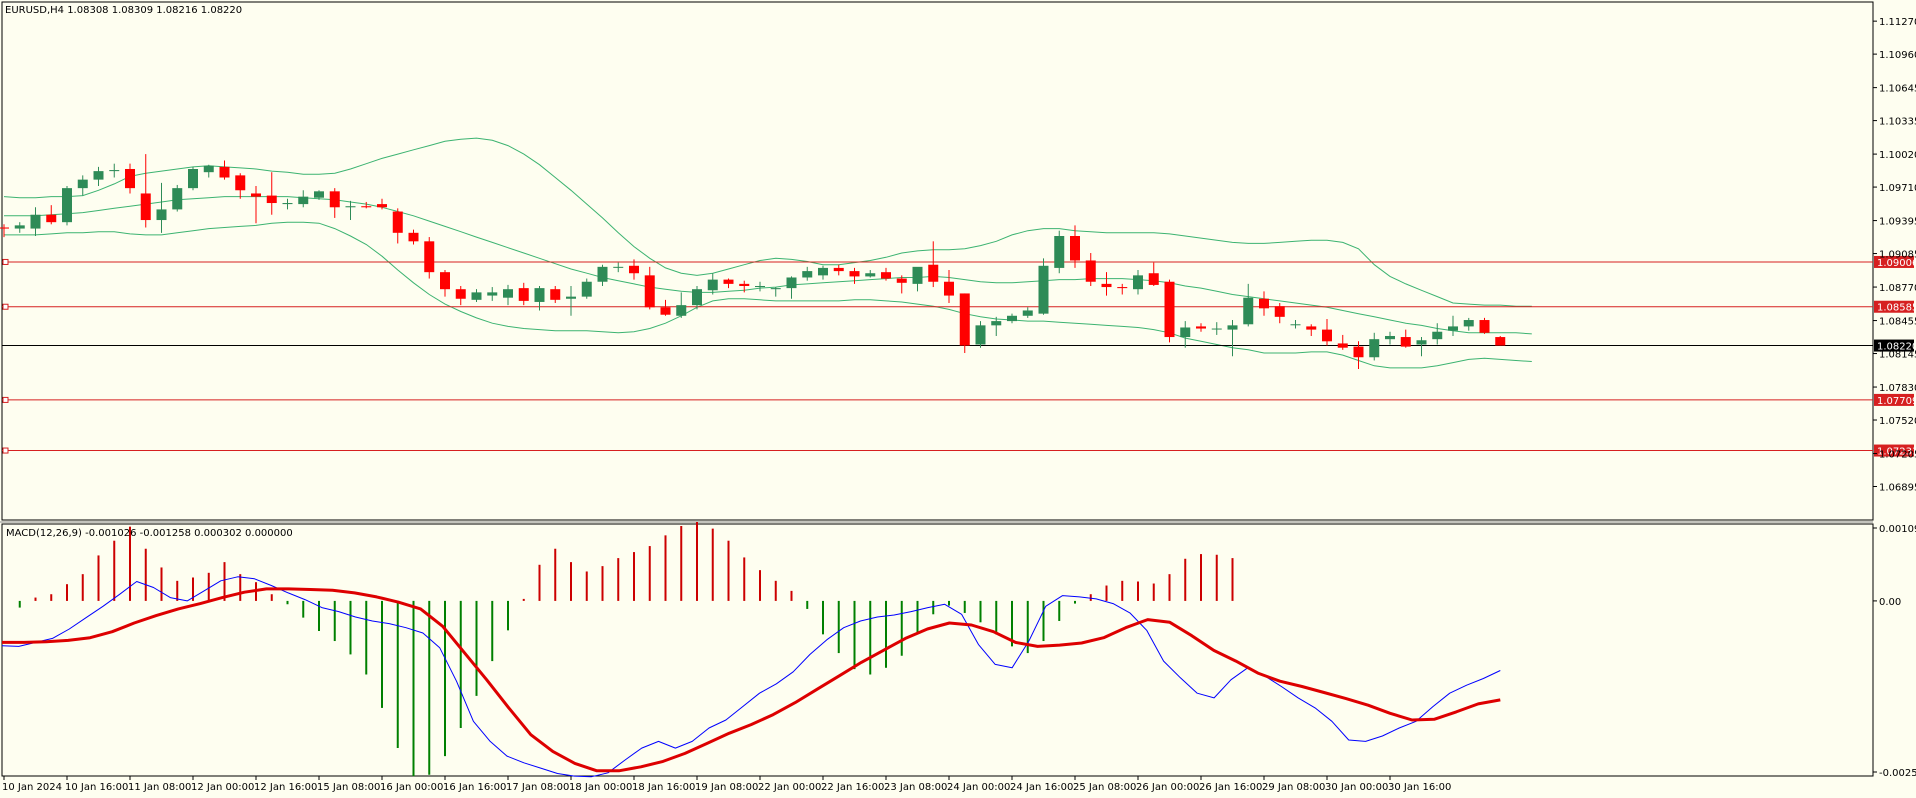 This screenshot has width=1916, height=798. What do you see at coordinates (1897, 529) in the screenshot?
I see `macd-axis-label: 0.00109` at bounding box center [1897, 529].